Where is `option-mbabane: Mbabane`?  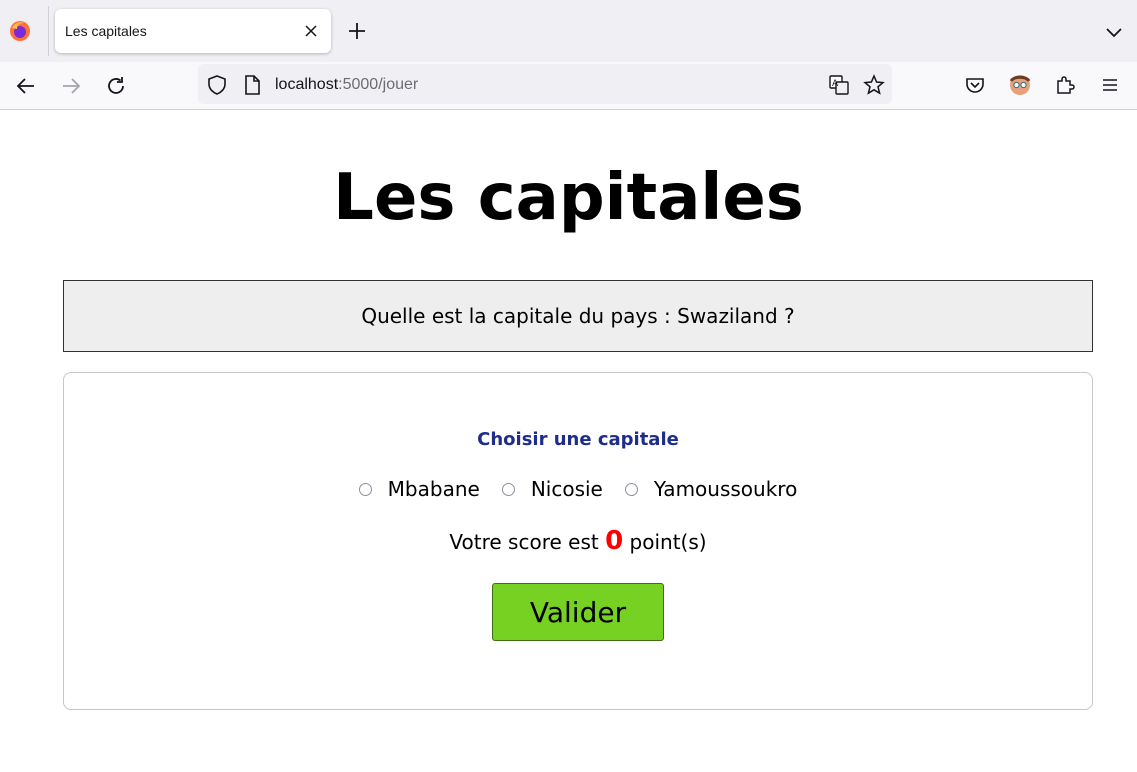 option-mbabane: Mbabane is located at coordinates (419, 489).